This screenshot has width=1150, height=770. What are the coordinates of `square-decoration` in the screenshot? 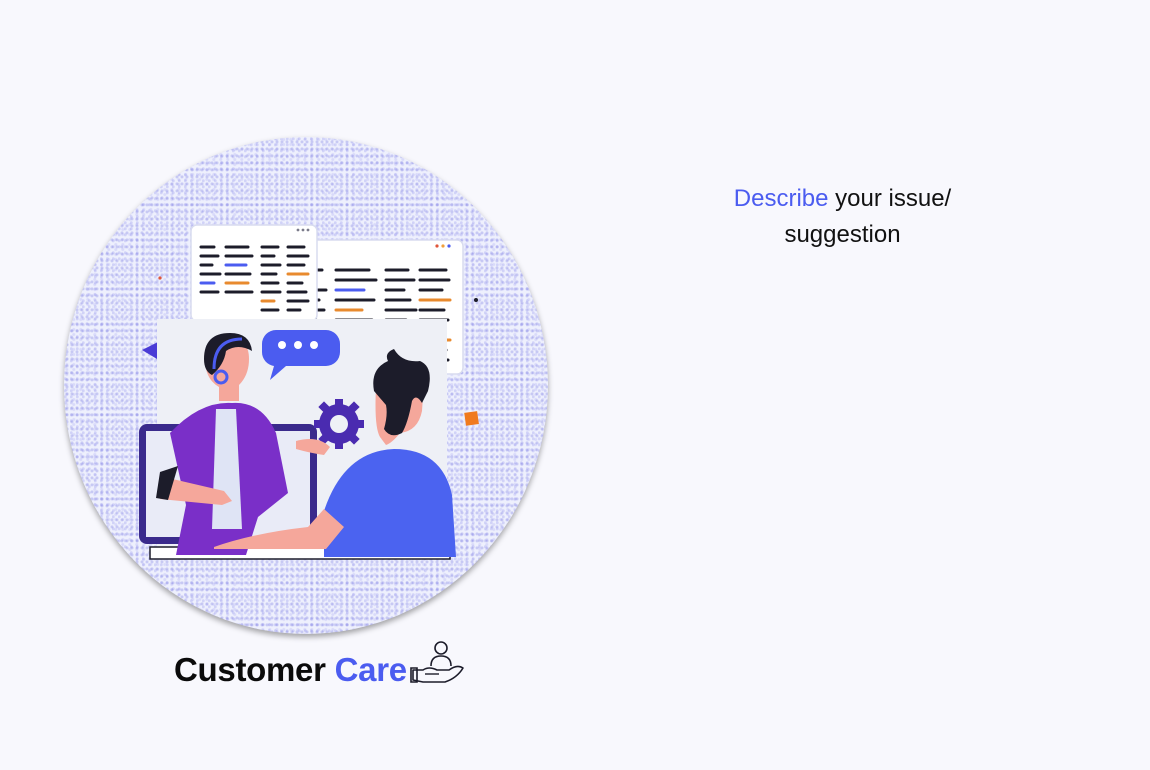 It's located at (471, 418).